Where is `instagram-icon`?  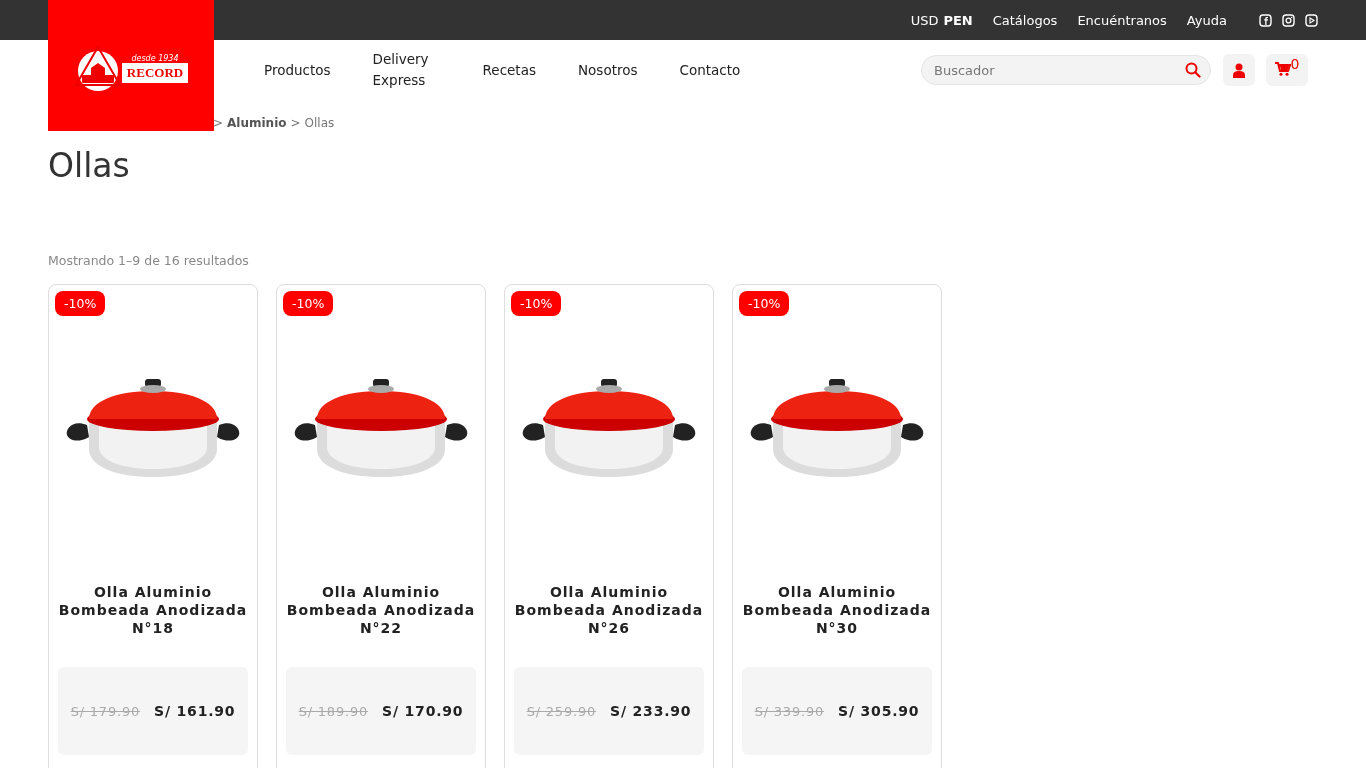
instagram-icon is located at coordinates (1288, 20).